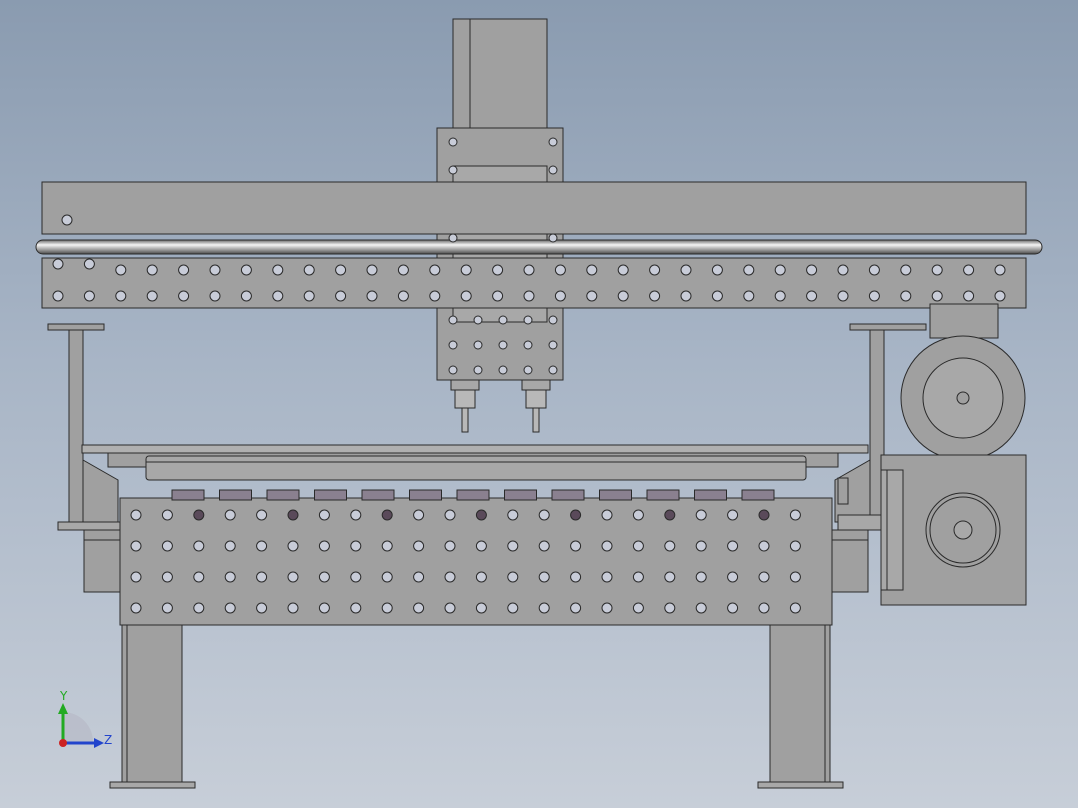 The width and height of the screenshot is (1078, 808). I want to click on y-axis-label: Y, so click(63, 696).